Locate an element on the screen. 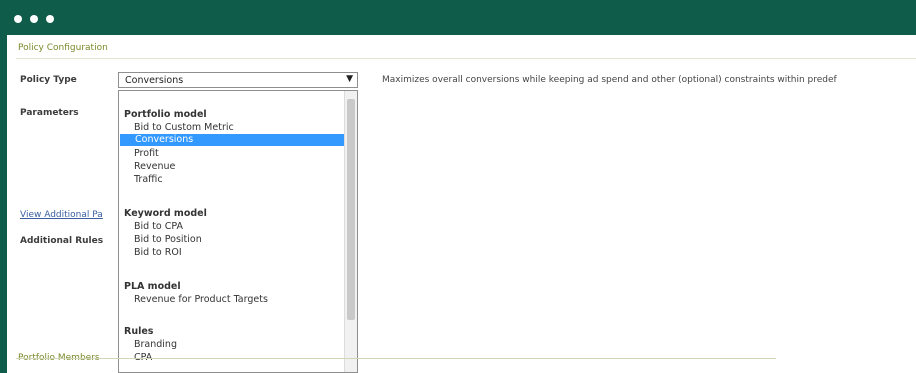 Image resolution: width=916 pixels, height=373 pixels. section-title: Policy Configuration is located at coordinates (63, 48).